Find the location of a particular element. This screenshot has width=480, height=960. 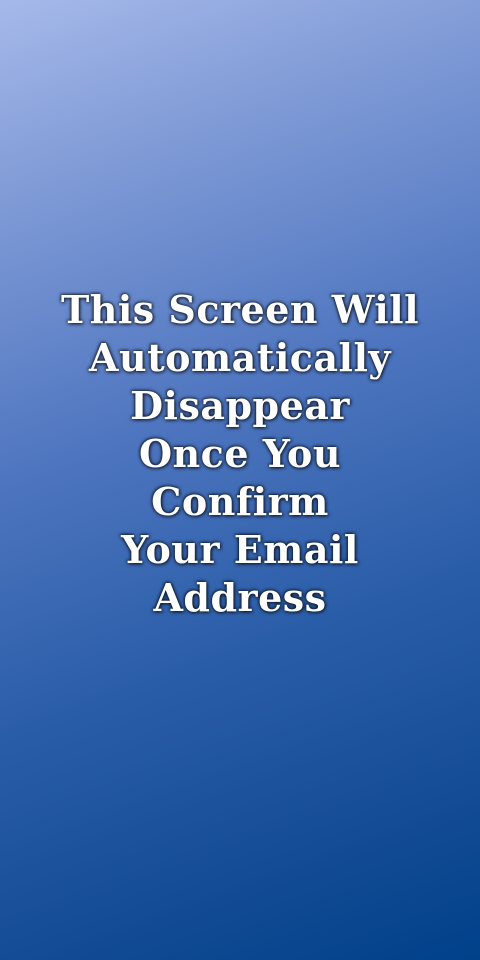

message-line: Disappear is located at coordinates (240, 405).